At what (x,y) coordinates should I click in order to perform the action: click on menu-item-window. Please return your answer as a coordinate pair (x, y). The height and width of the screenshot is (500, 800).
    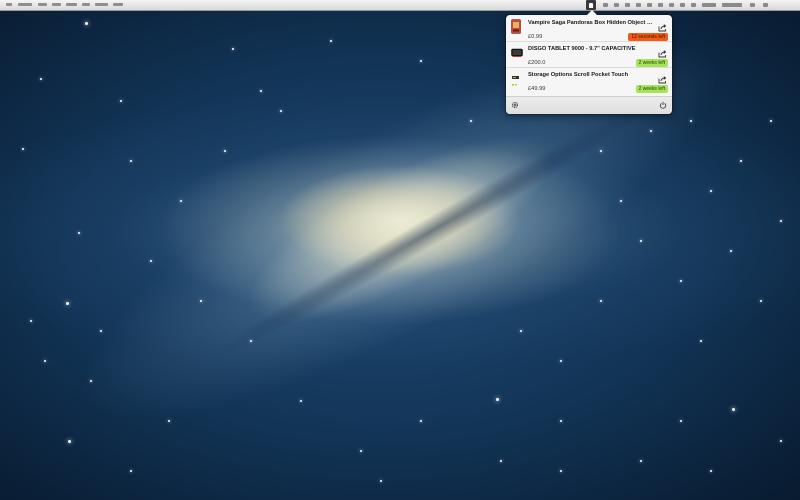
    Looking at the image, I should click on (101, 4).